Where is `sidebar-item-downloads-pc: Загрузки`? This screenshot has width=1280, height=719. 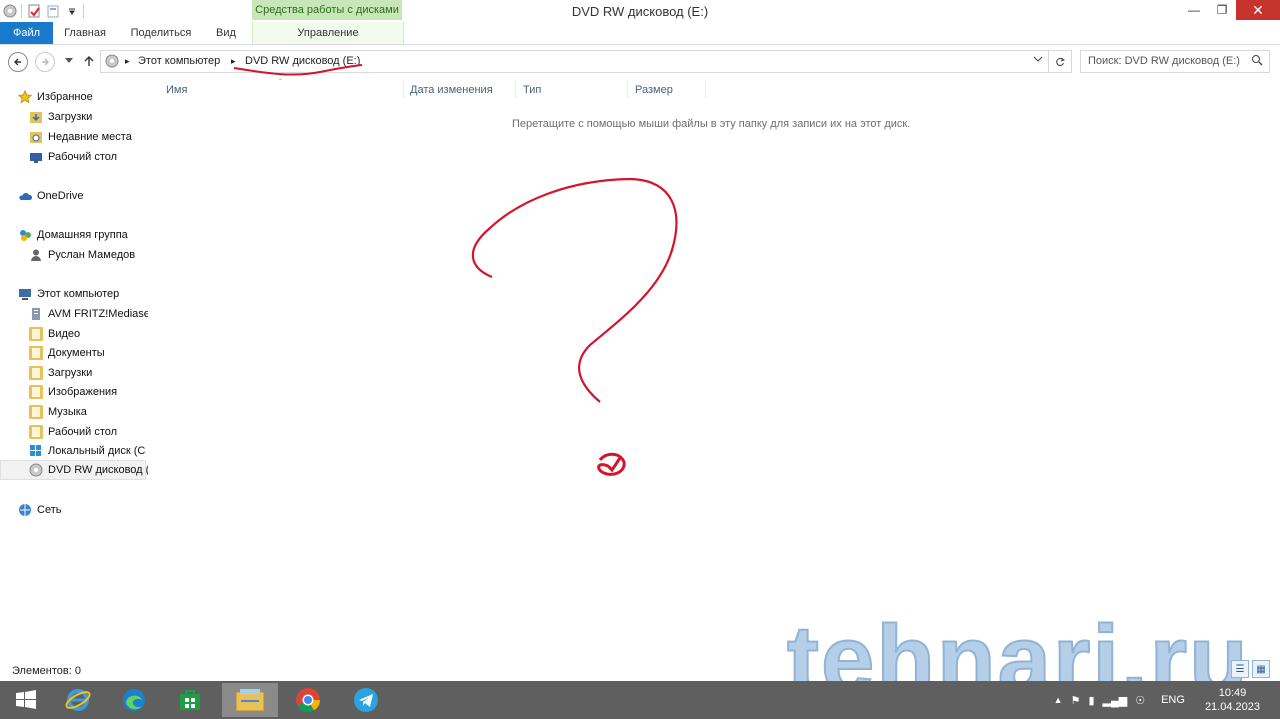 sidebar-item-downloads-pc: Загрузки is located at coordinates (88, 373).